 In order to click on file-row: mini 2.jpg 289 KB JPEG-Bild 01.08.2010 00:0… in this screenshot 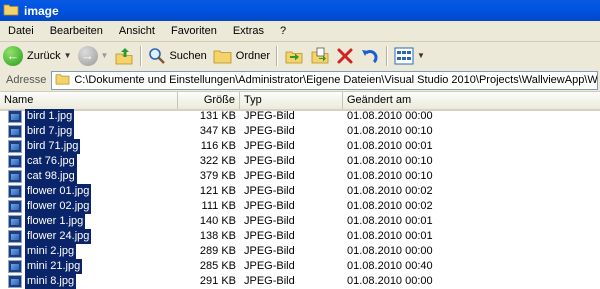, I will do `click(300, 251)`.